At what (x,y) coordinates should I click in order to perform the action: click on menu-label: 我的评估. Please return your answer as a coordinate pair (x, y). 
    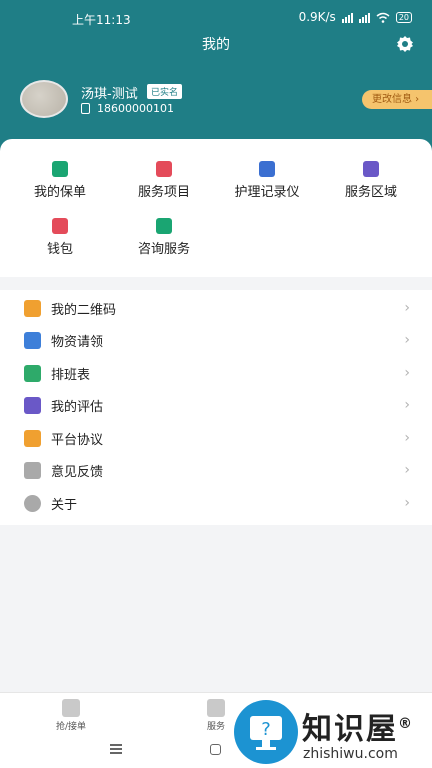
    Looking at the image, I should click on (77, 407).